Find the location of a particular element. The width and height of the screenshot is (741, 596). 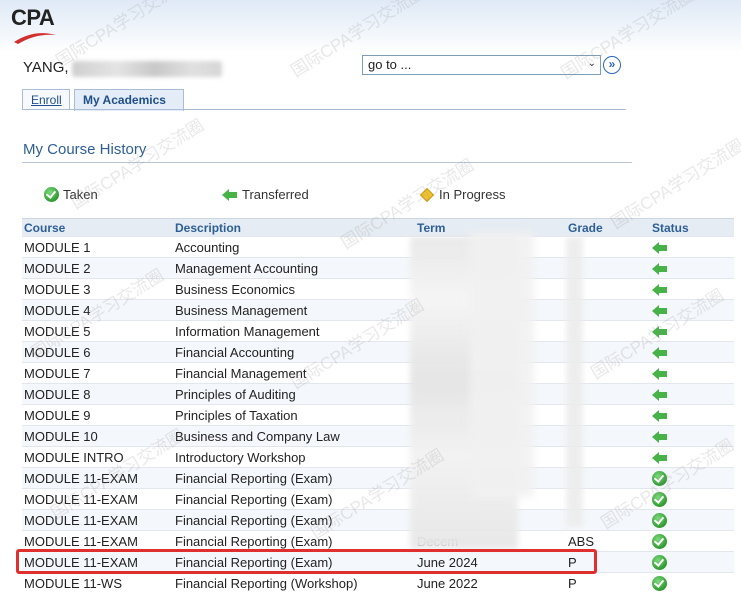

tab-my-academics: My Academics is located at coordinates (129, 100).